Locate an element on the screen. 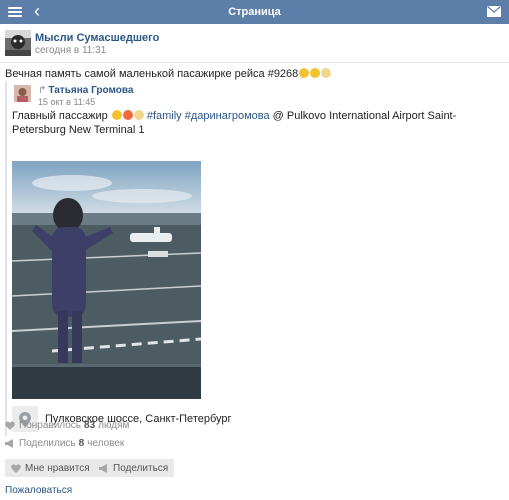 The image size is (509, 500). likes-stat: Понравилось 83 людям is located at coordinates (67, 425).